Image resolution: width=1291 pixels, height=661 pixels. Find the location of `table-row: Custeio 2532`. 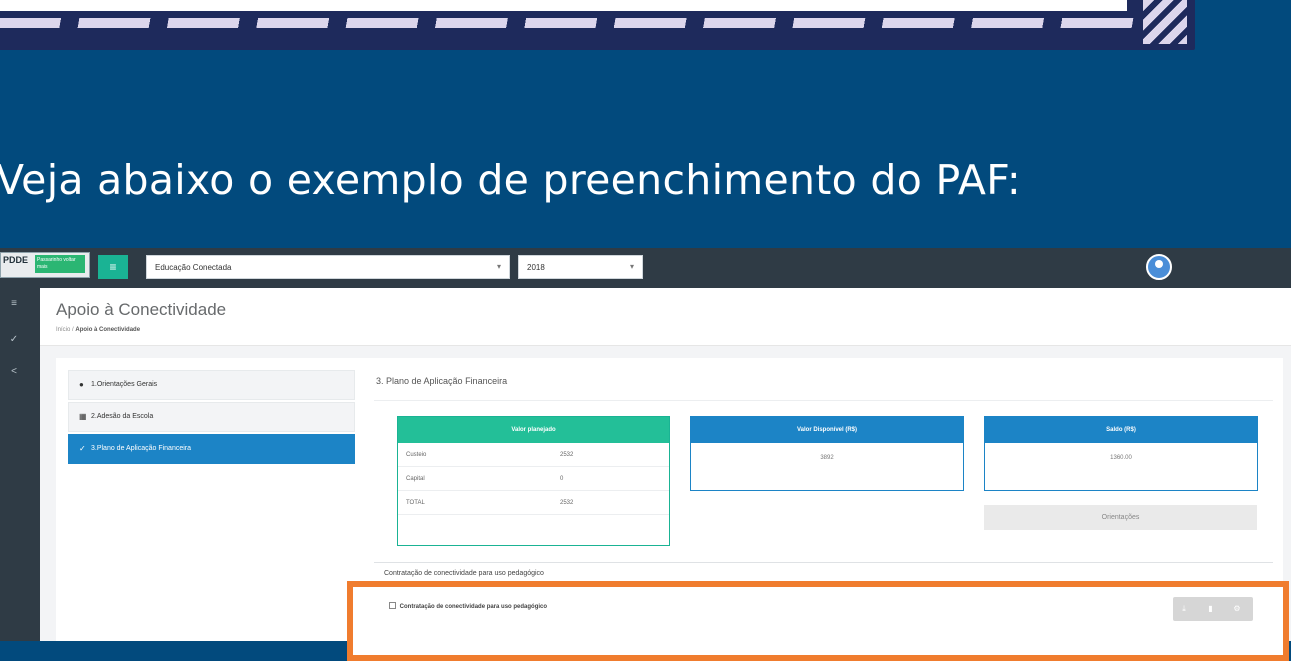

table-row: Custeio 2532 is located at coordinates (533, 455).